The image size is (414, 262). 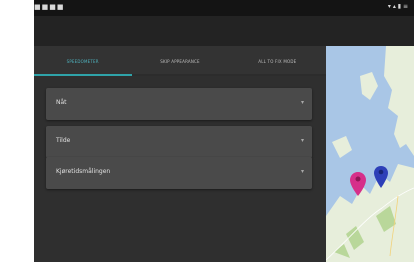 What do you see at coordinates (179, 142) in the screenshot?
I see `dropdown-field-2: Tilde ▾` at bounding box center [179, 142].